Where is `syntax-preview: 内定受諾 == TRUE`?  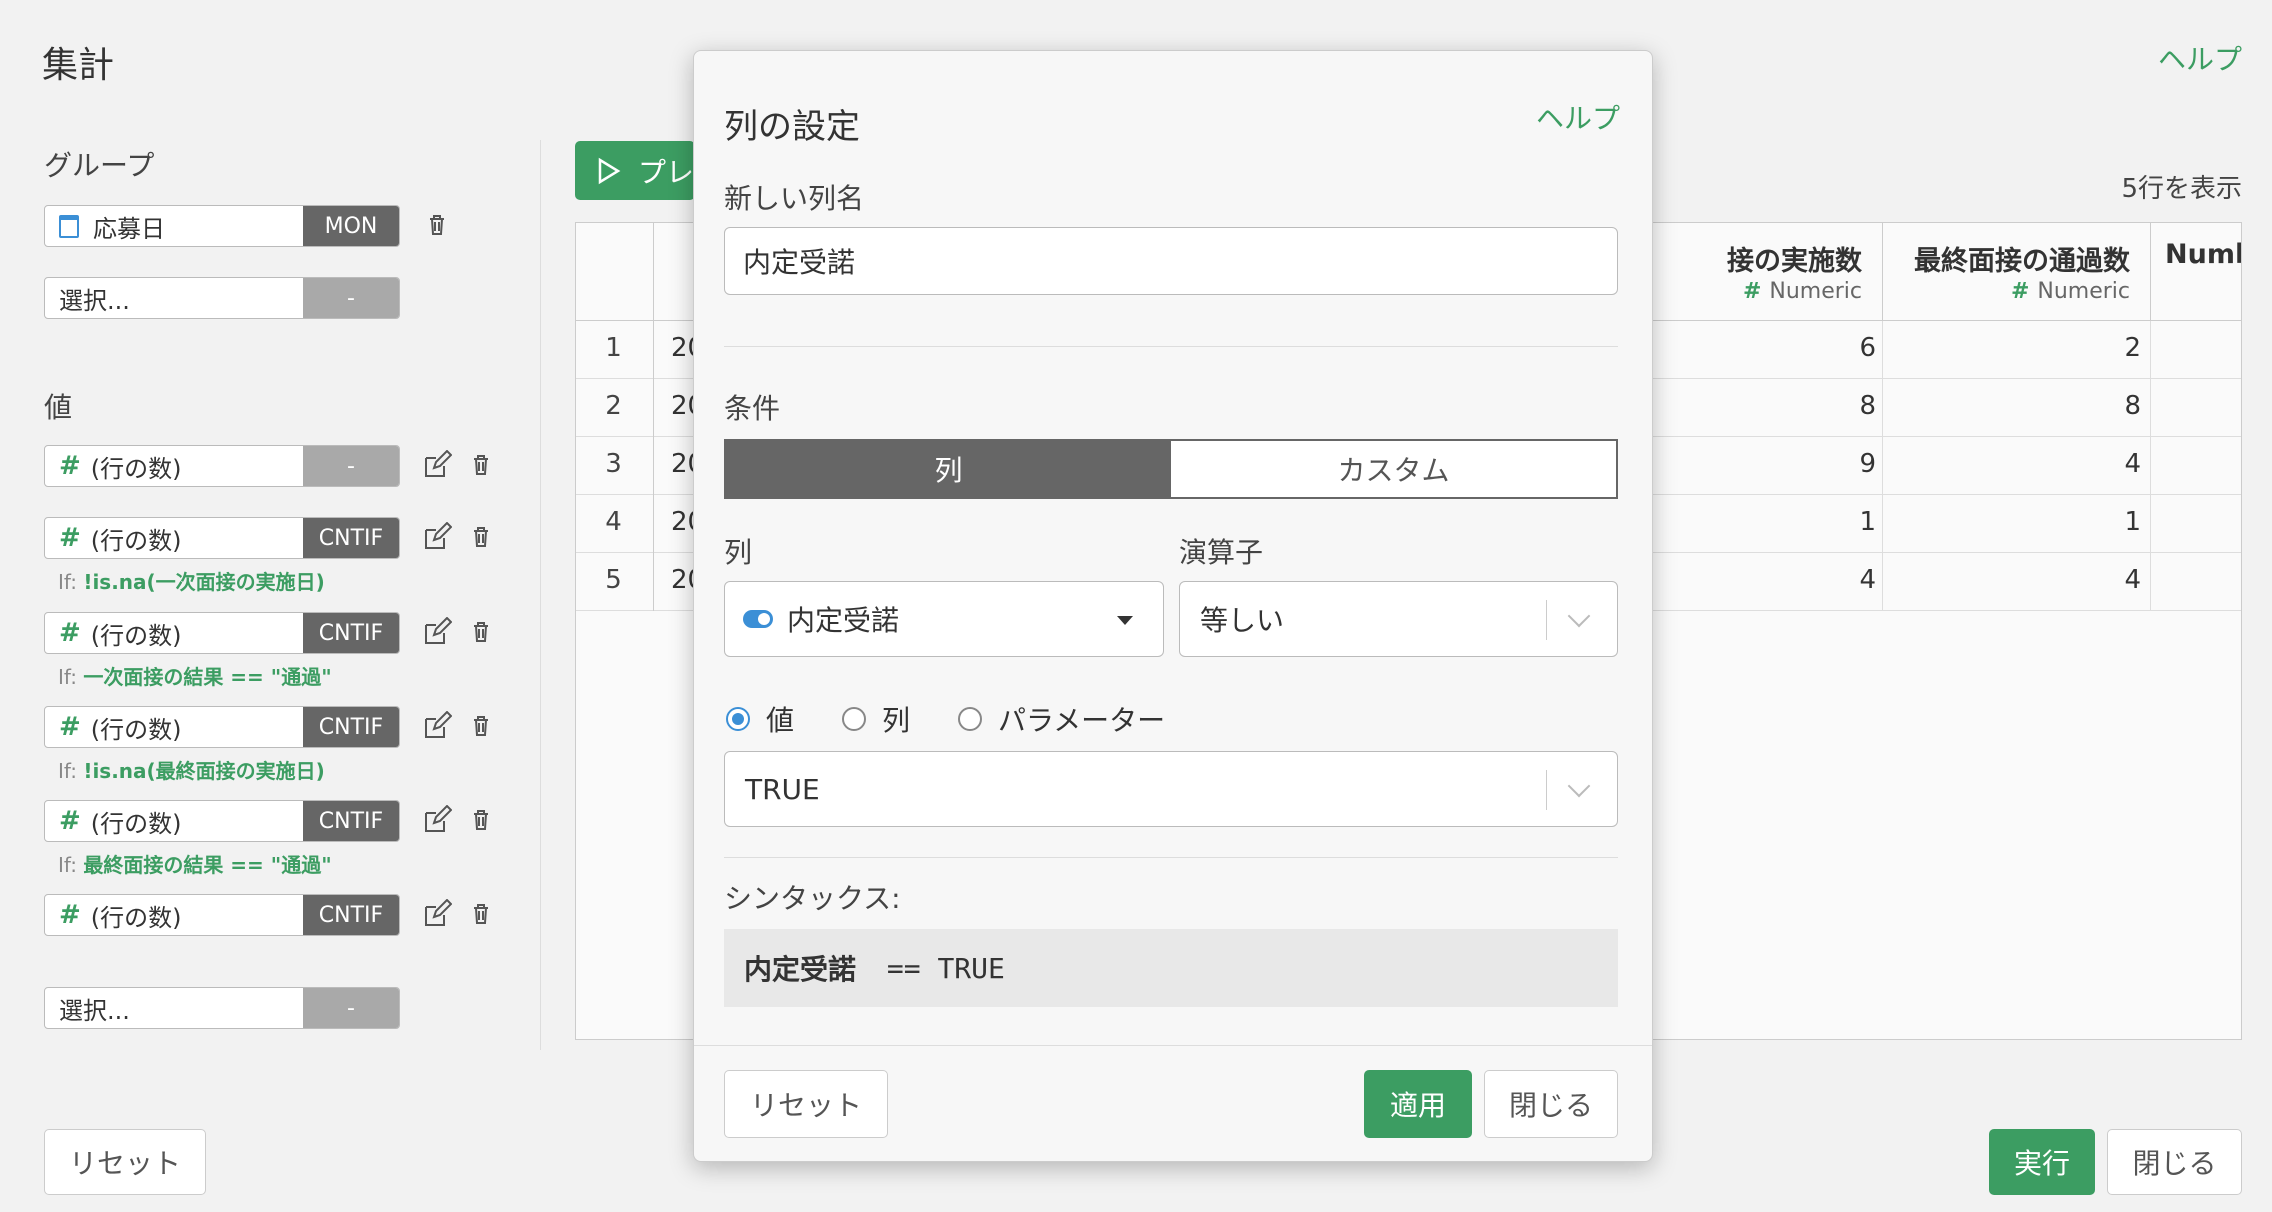
syntax-preview: 内定受諾 == TRUE is located at coordinates (1171, 968).